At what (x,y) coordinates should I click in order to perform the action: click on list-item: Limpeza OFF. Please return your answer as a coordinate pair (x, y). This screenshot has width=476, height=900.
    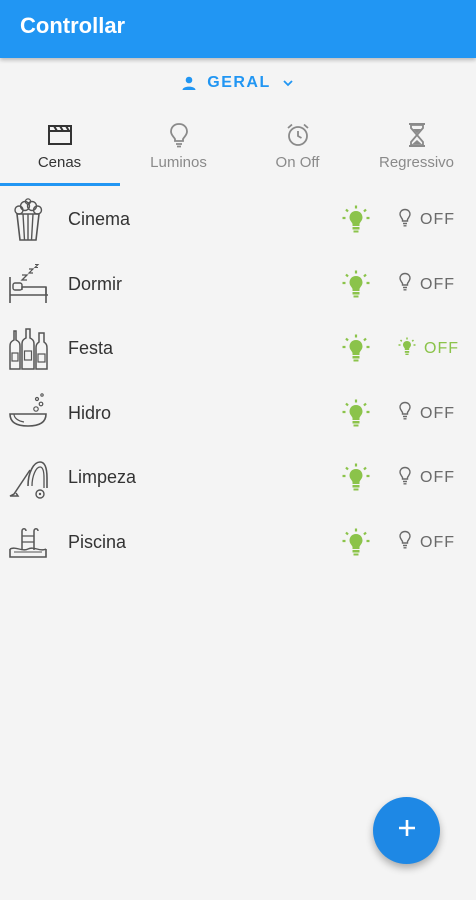
    Looking at the image, I should click on (238, 478).